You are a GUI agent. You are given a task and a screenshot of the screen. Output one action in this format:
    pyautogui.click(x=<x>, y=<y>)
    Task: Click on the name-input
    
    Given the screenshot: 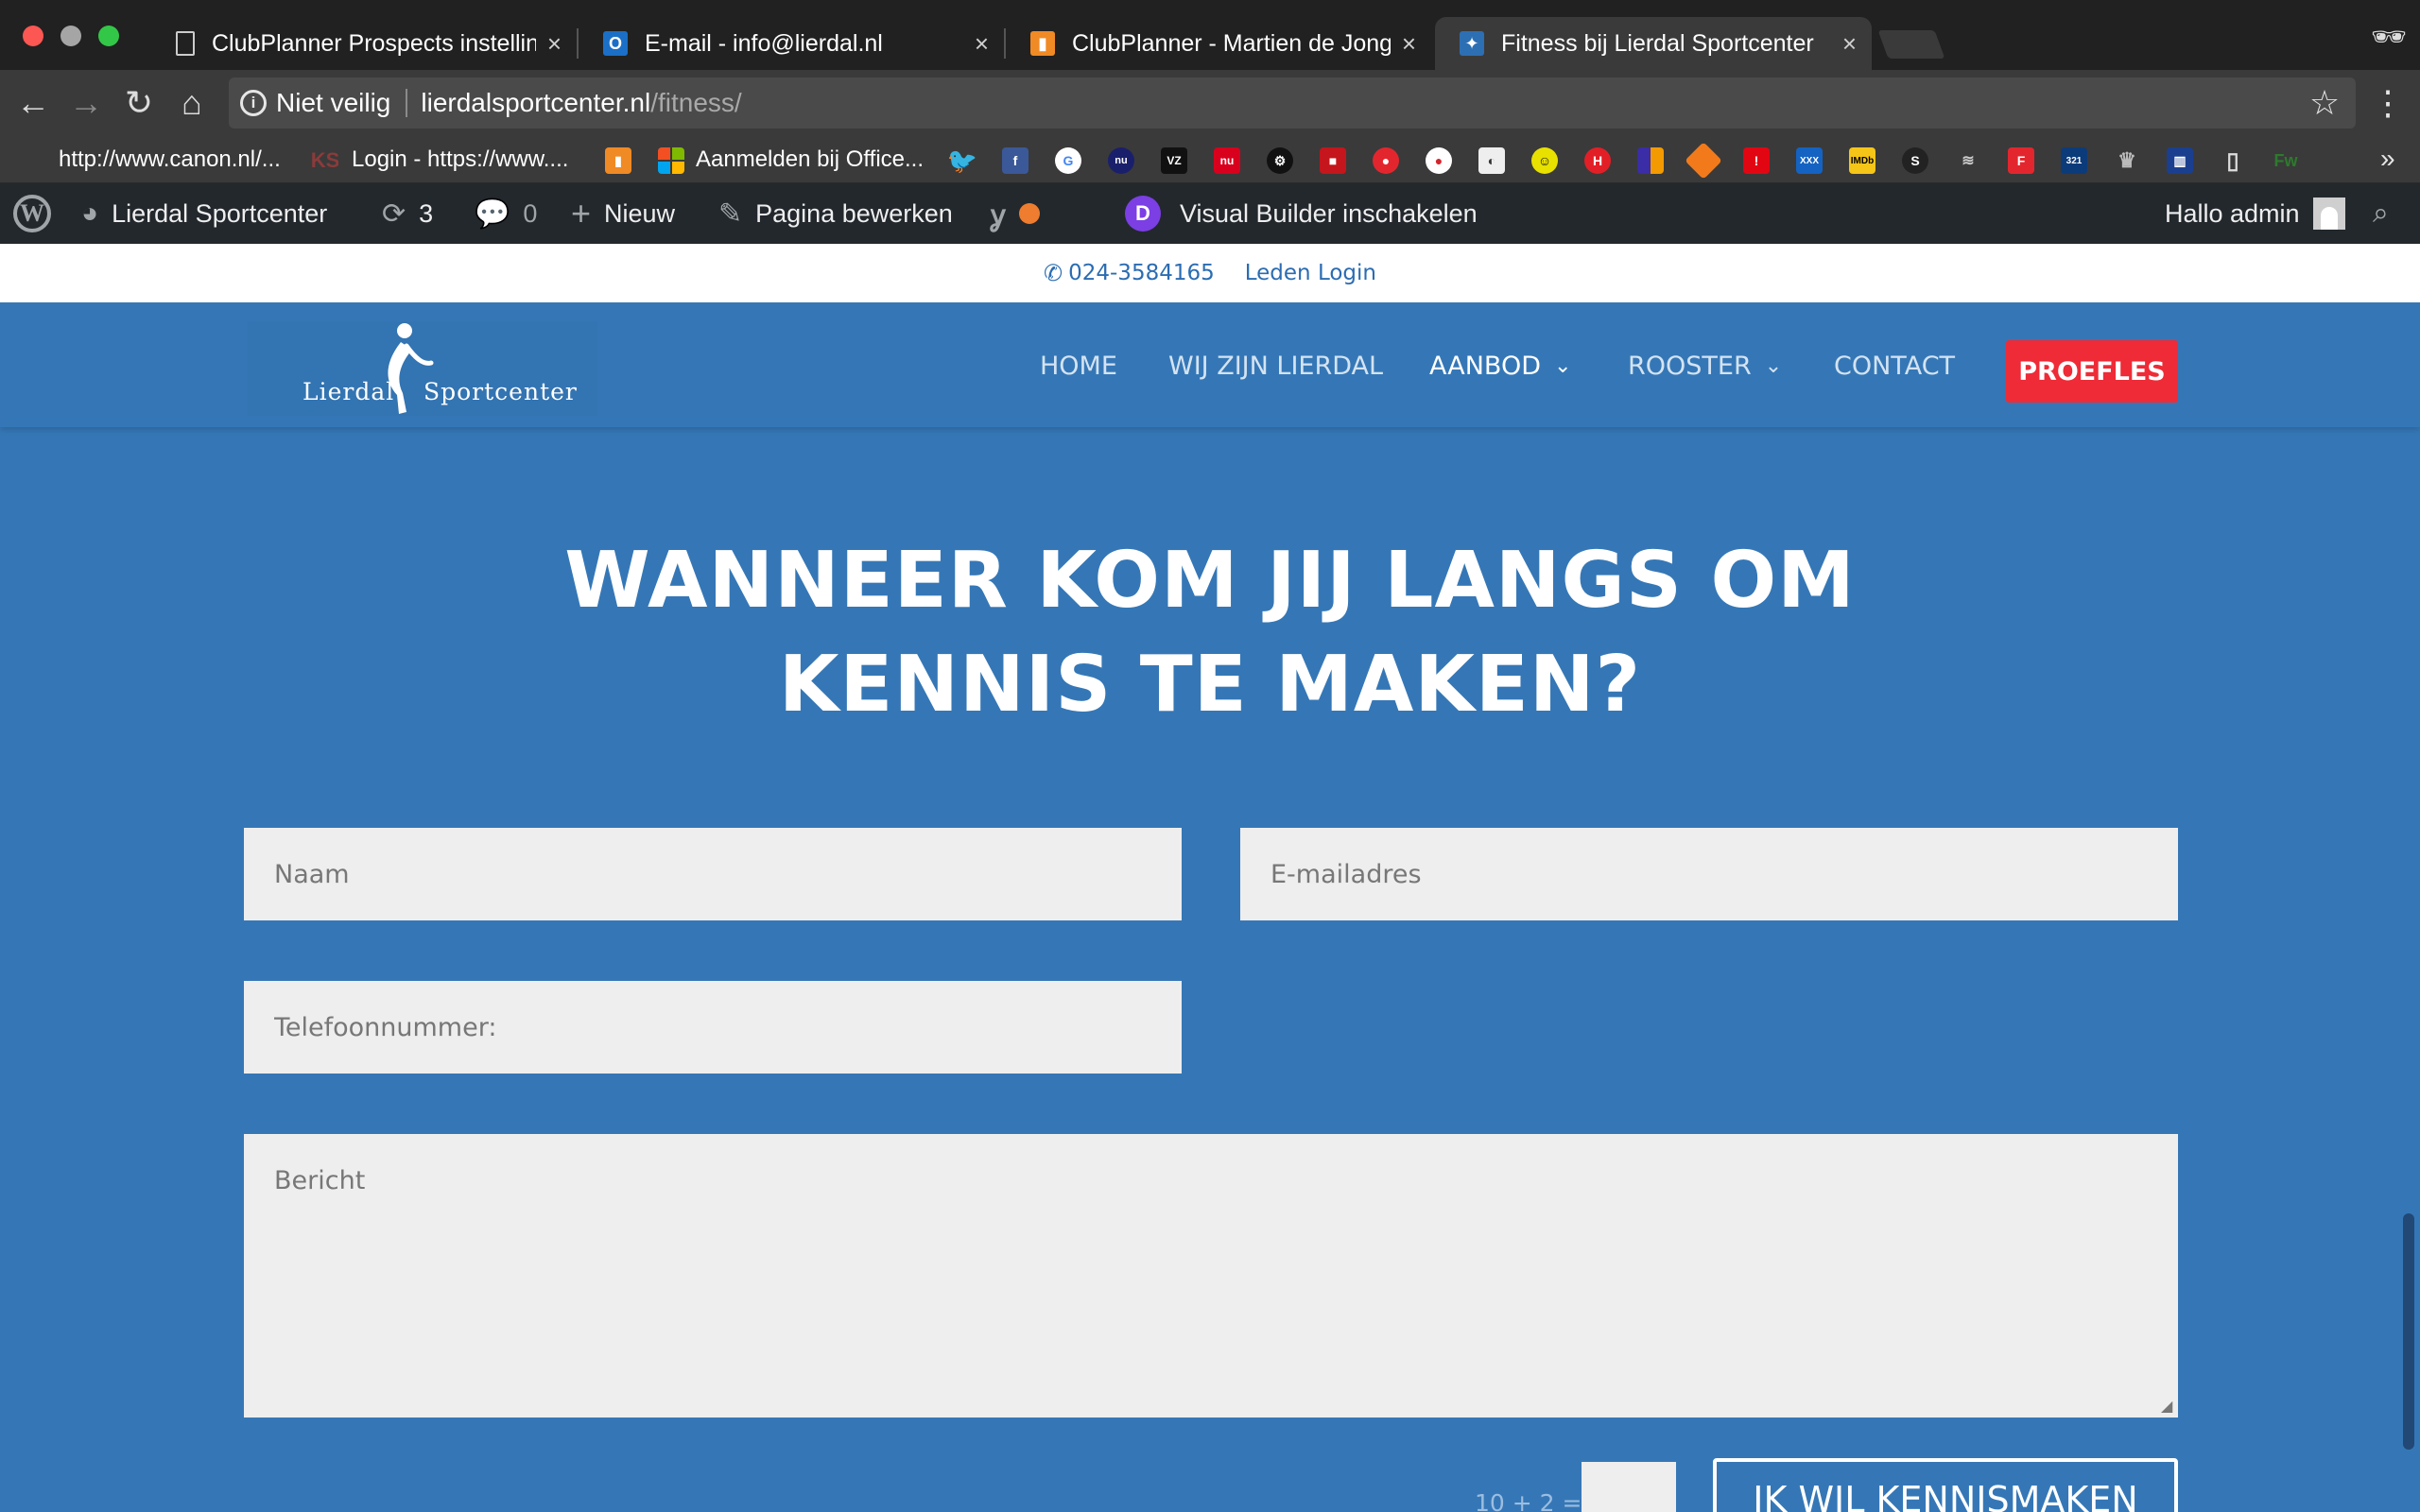 What is the action you would take?
    pyautogui.click(x=713, y=874)
    